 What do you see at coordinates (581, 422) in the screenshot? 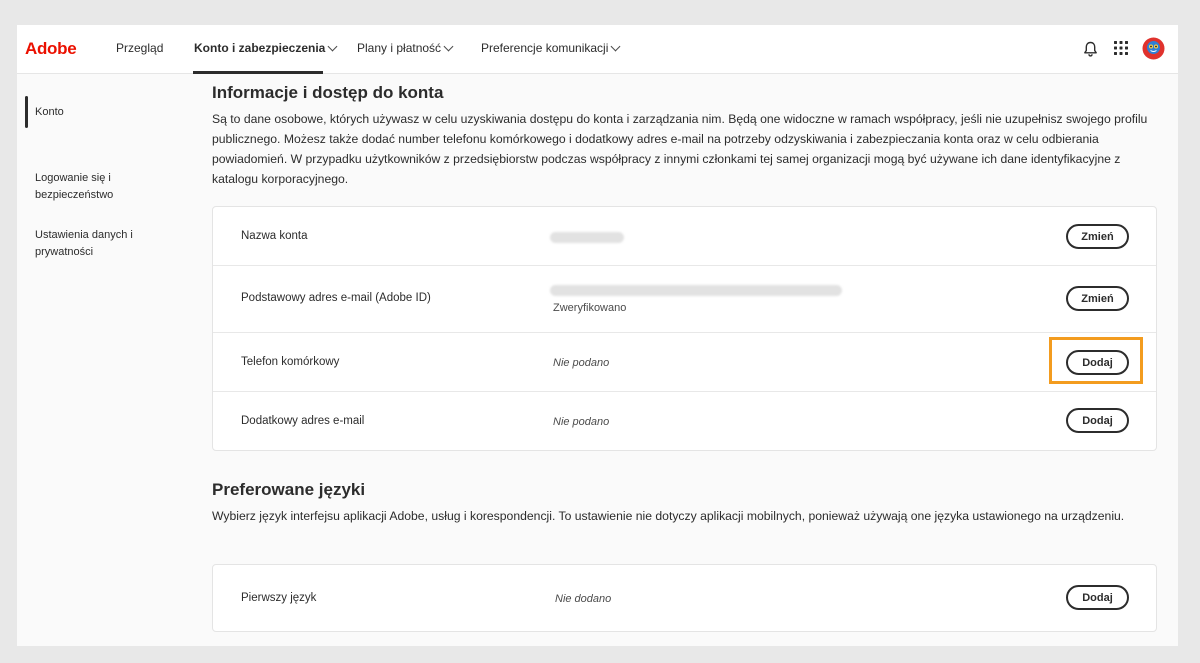
I see `secondary-email-value: Nie podano` at bounding box center [581, 422].